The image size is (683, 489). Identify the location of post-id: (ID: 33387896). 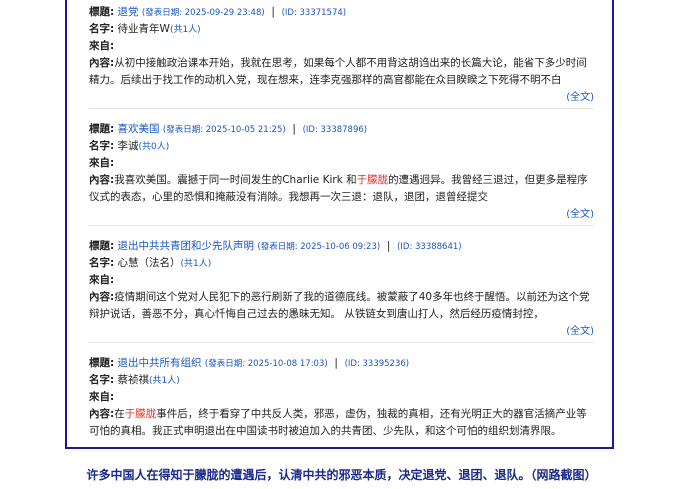
(335, 130).